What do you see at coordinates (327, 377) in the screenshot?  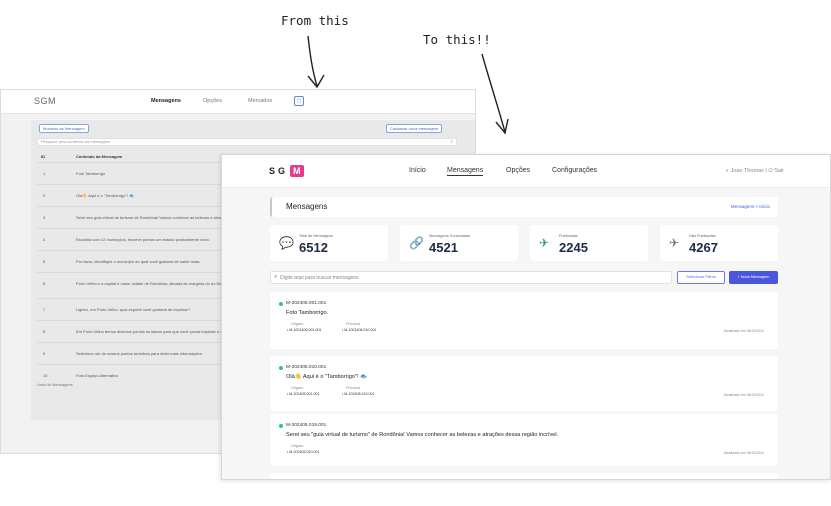 I see `message-body: Olá👋 Aqui é o "Tamborrigo"! 🐟` at bounding box center [327, 377].